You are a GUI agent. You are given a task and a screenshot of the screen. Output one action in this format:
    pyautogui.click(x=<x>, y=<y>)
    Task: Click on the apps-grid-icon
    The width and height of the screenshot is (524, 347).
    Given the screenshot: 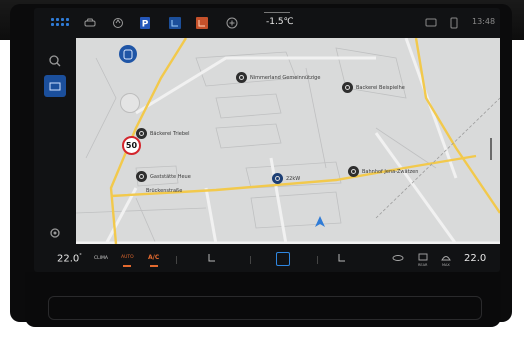 What is the action you would take?
    pyautogui.click(x=60, y=23)
    